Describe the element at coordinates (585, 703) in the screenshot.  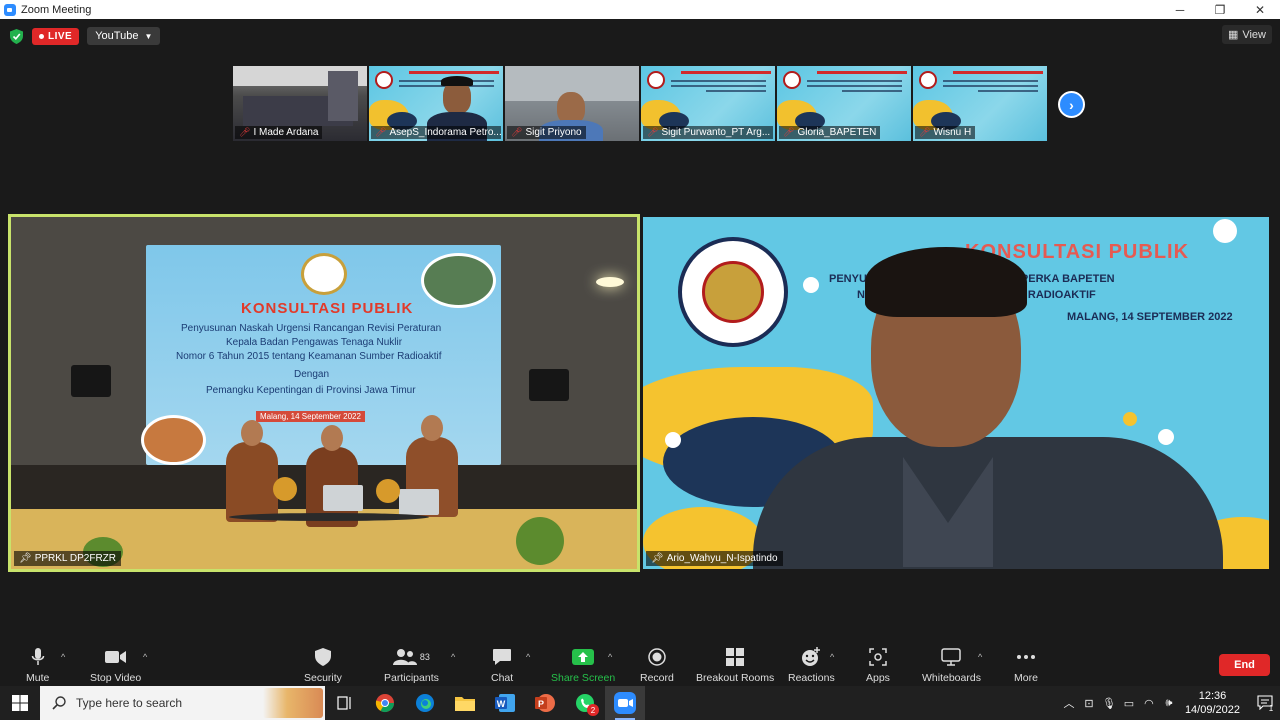
I see `taskbar-whatsapp: 2` at that location.